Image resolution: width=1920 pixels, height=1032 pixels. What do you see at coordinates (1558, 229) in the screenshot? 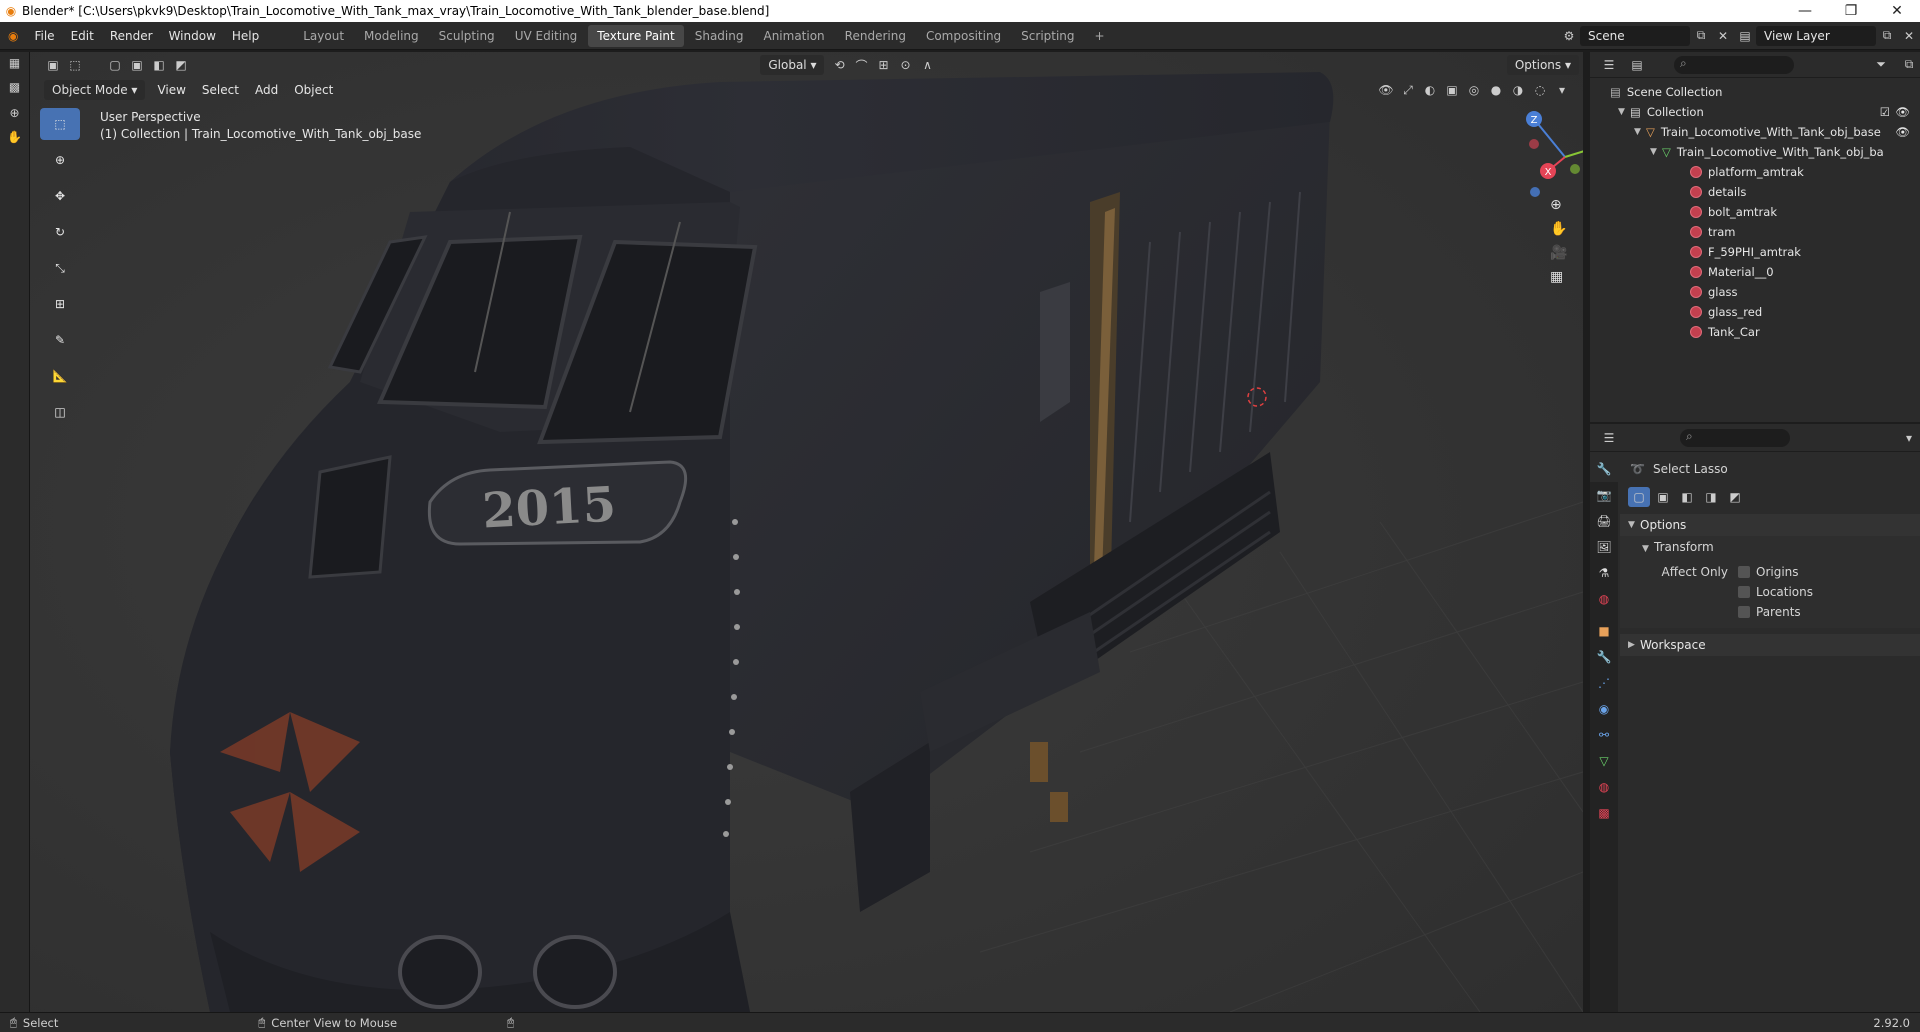
I see `pan-hand-icon: ✋` at bounding box center [1558, 229].